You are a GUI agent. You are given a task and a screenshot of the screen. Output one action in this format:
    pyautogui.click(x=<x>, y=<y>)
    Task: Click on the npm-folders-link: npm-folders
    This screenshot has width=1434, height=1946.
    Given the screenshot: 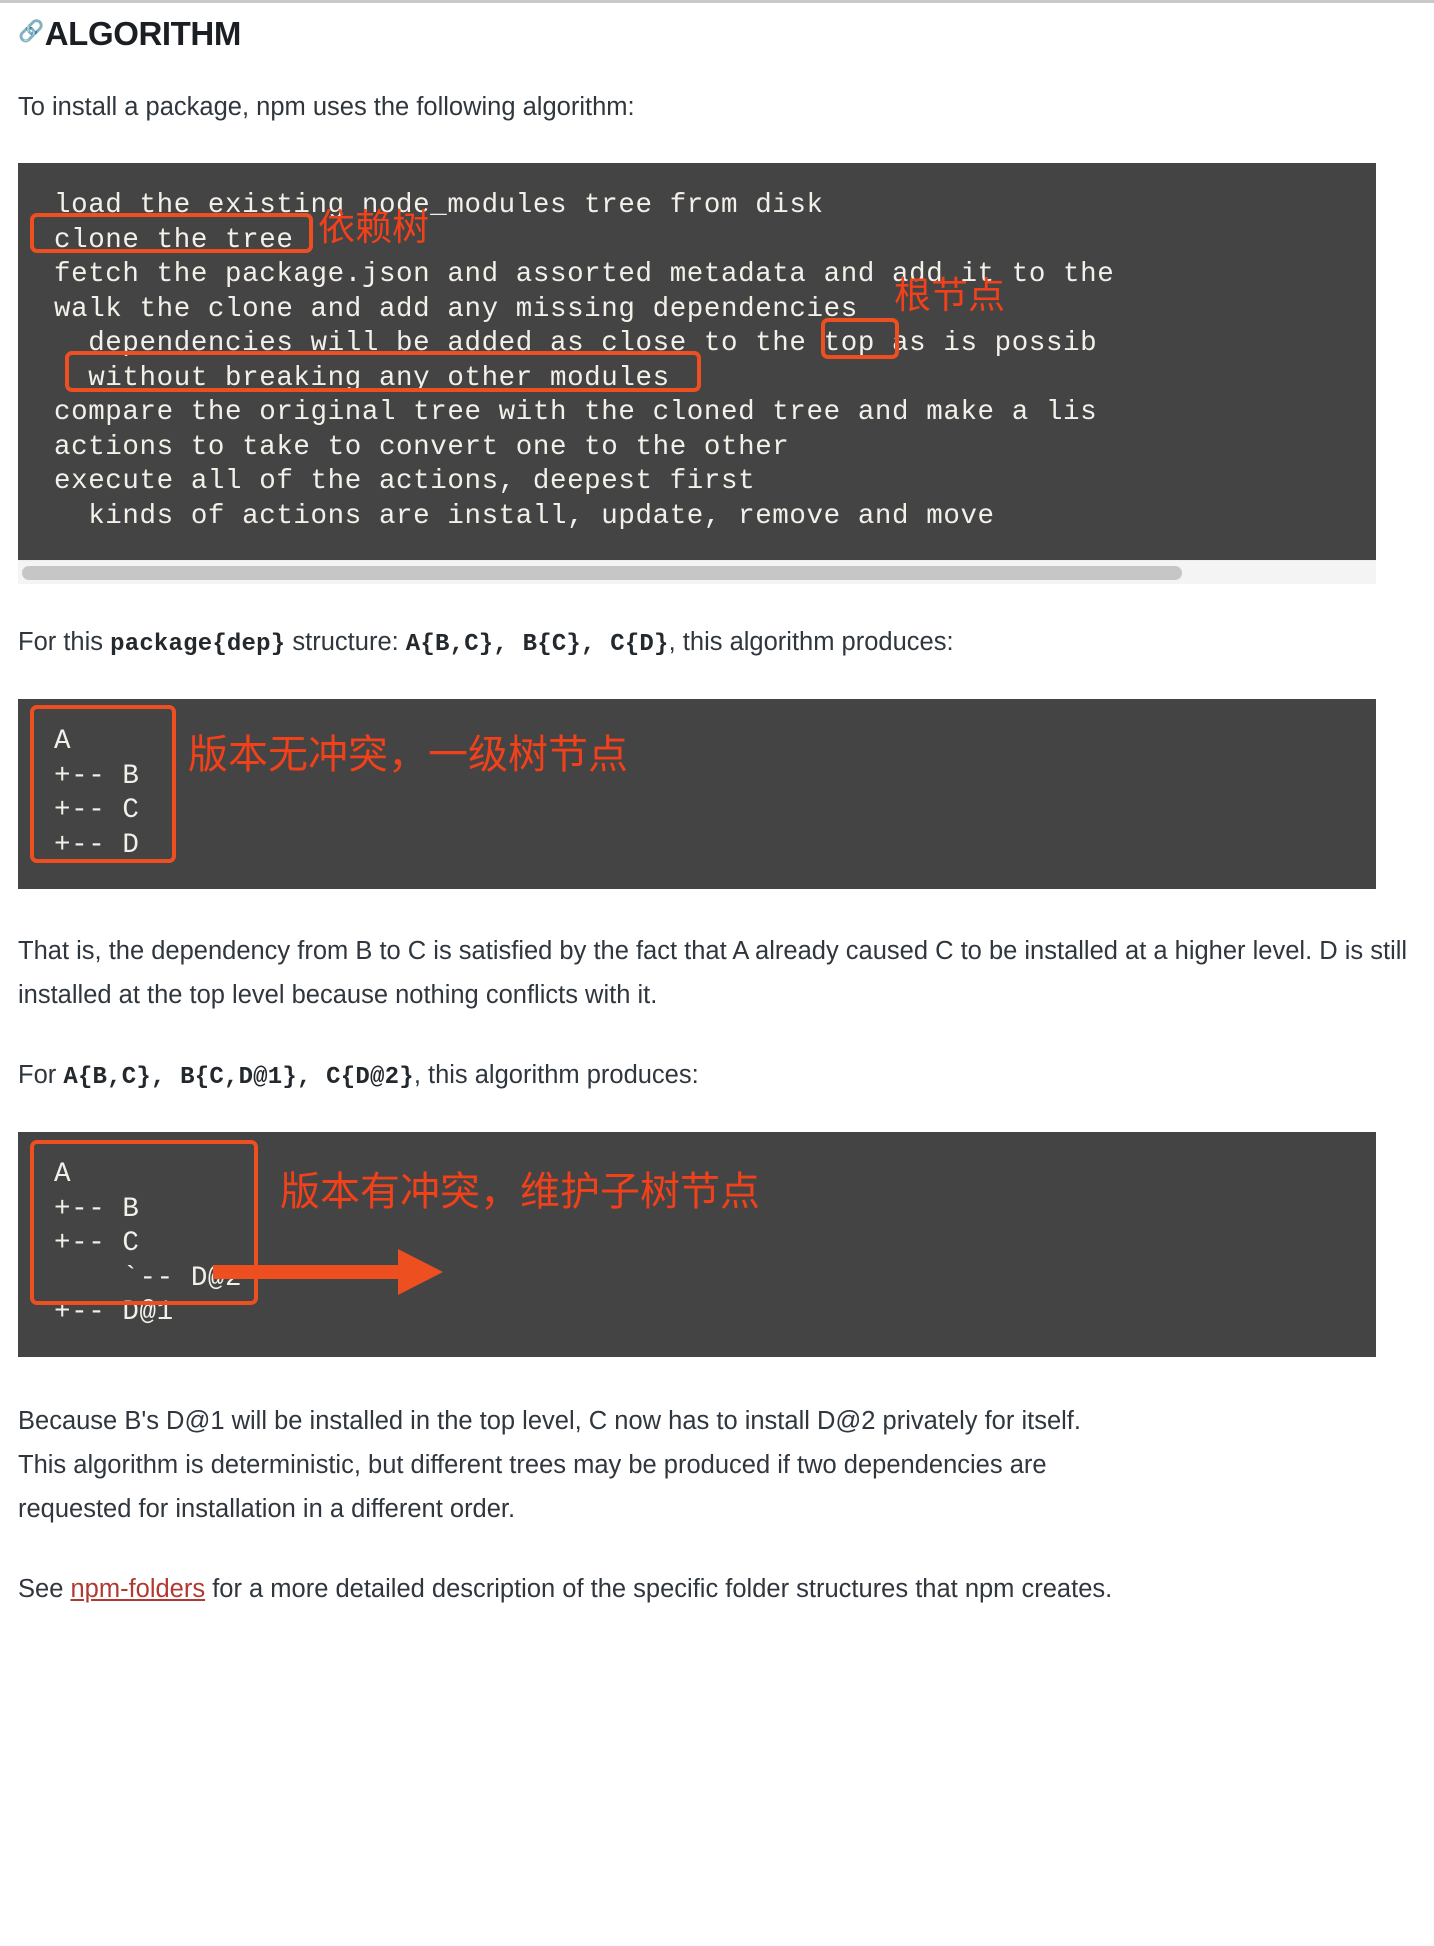 What is the action you would take?
    pyautogui.click(x=137, y=1589)
    